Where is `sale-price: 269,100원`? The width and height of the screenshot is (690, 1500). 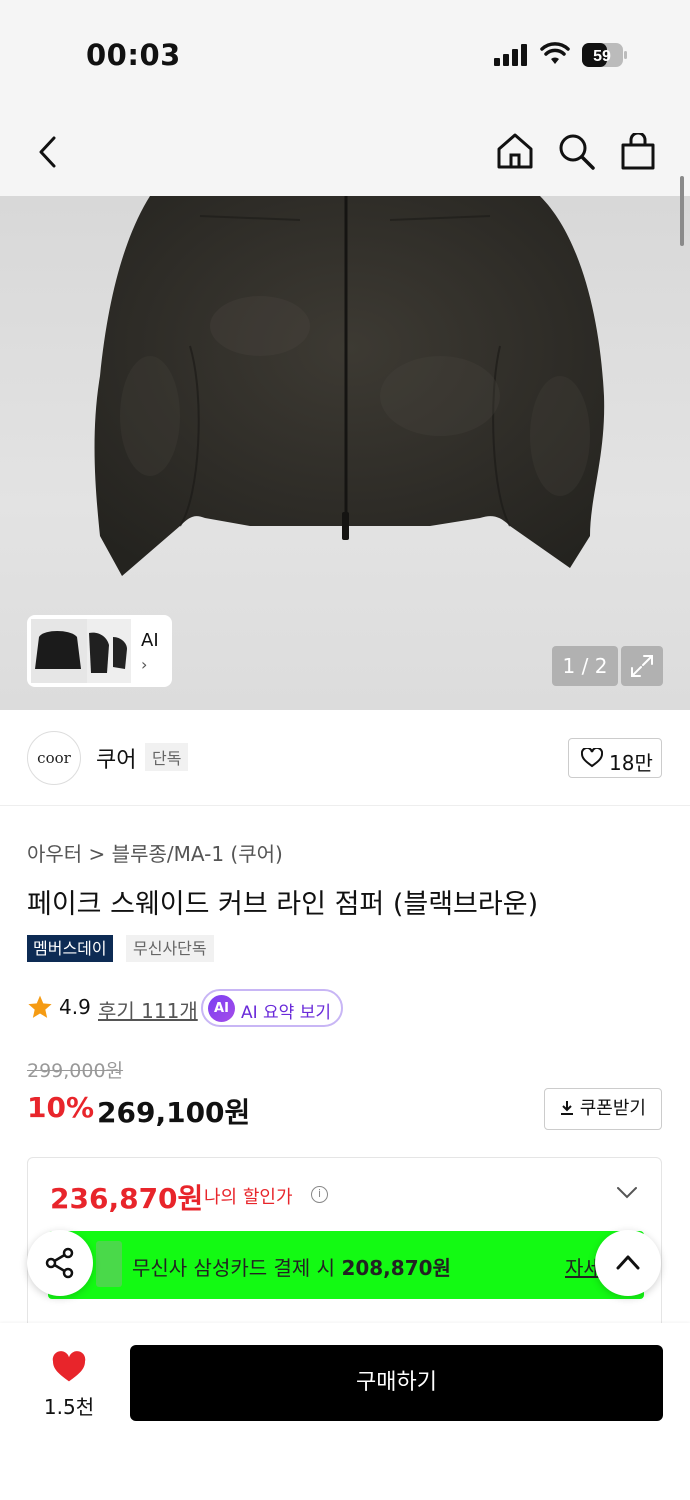
sale-price: 269,100원 is located at coordinates (174, 1112).